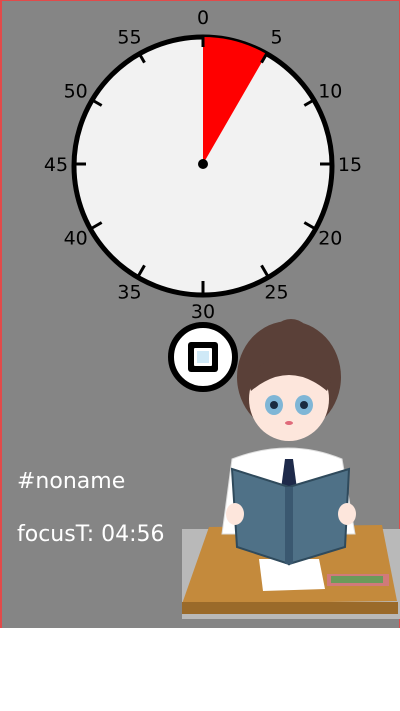 This screenshot has height=711, width=400. Describe the element at coordinates (129, 292) in the screenshot. I see `dial-number-35: 35` at that location.